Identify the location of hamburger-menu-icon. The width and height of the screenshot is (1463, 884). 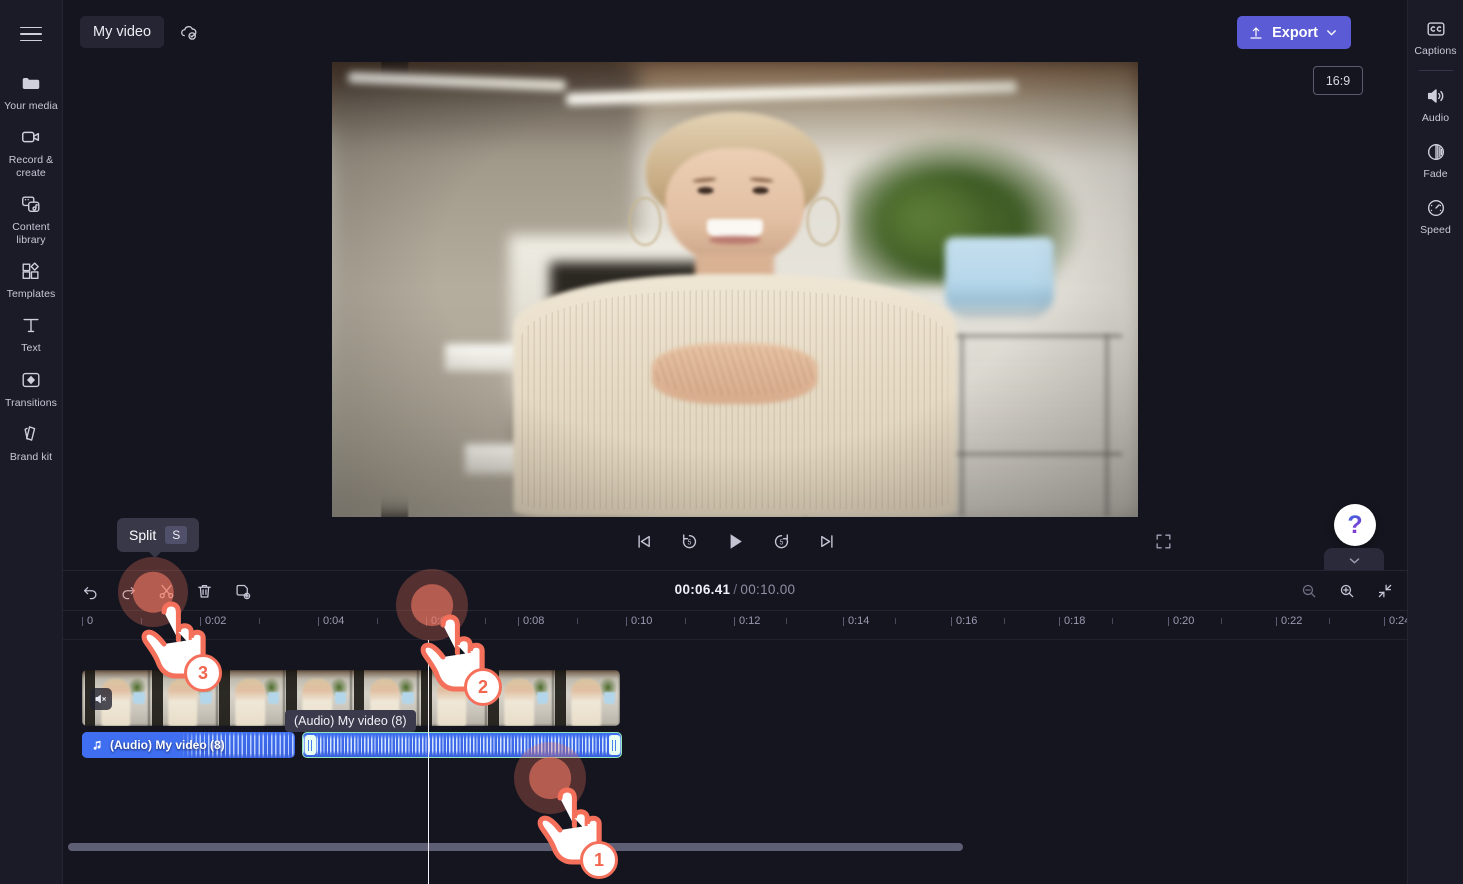
(31, 34).